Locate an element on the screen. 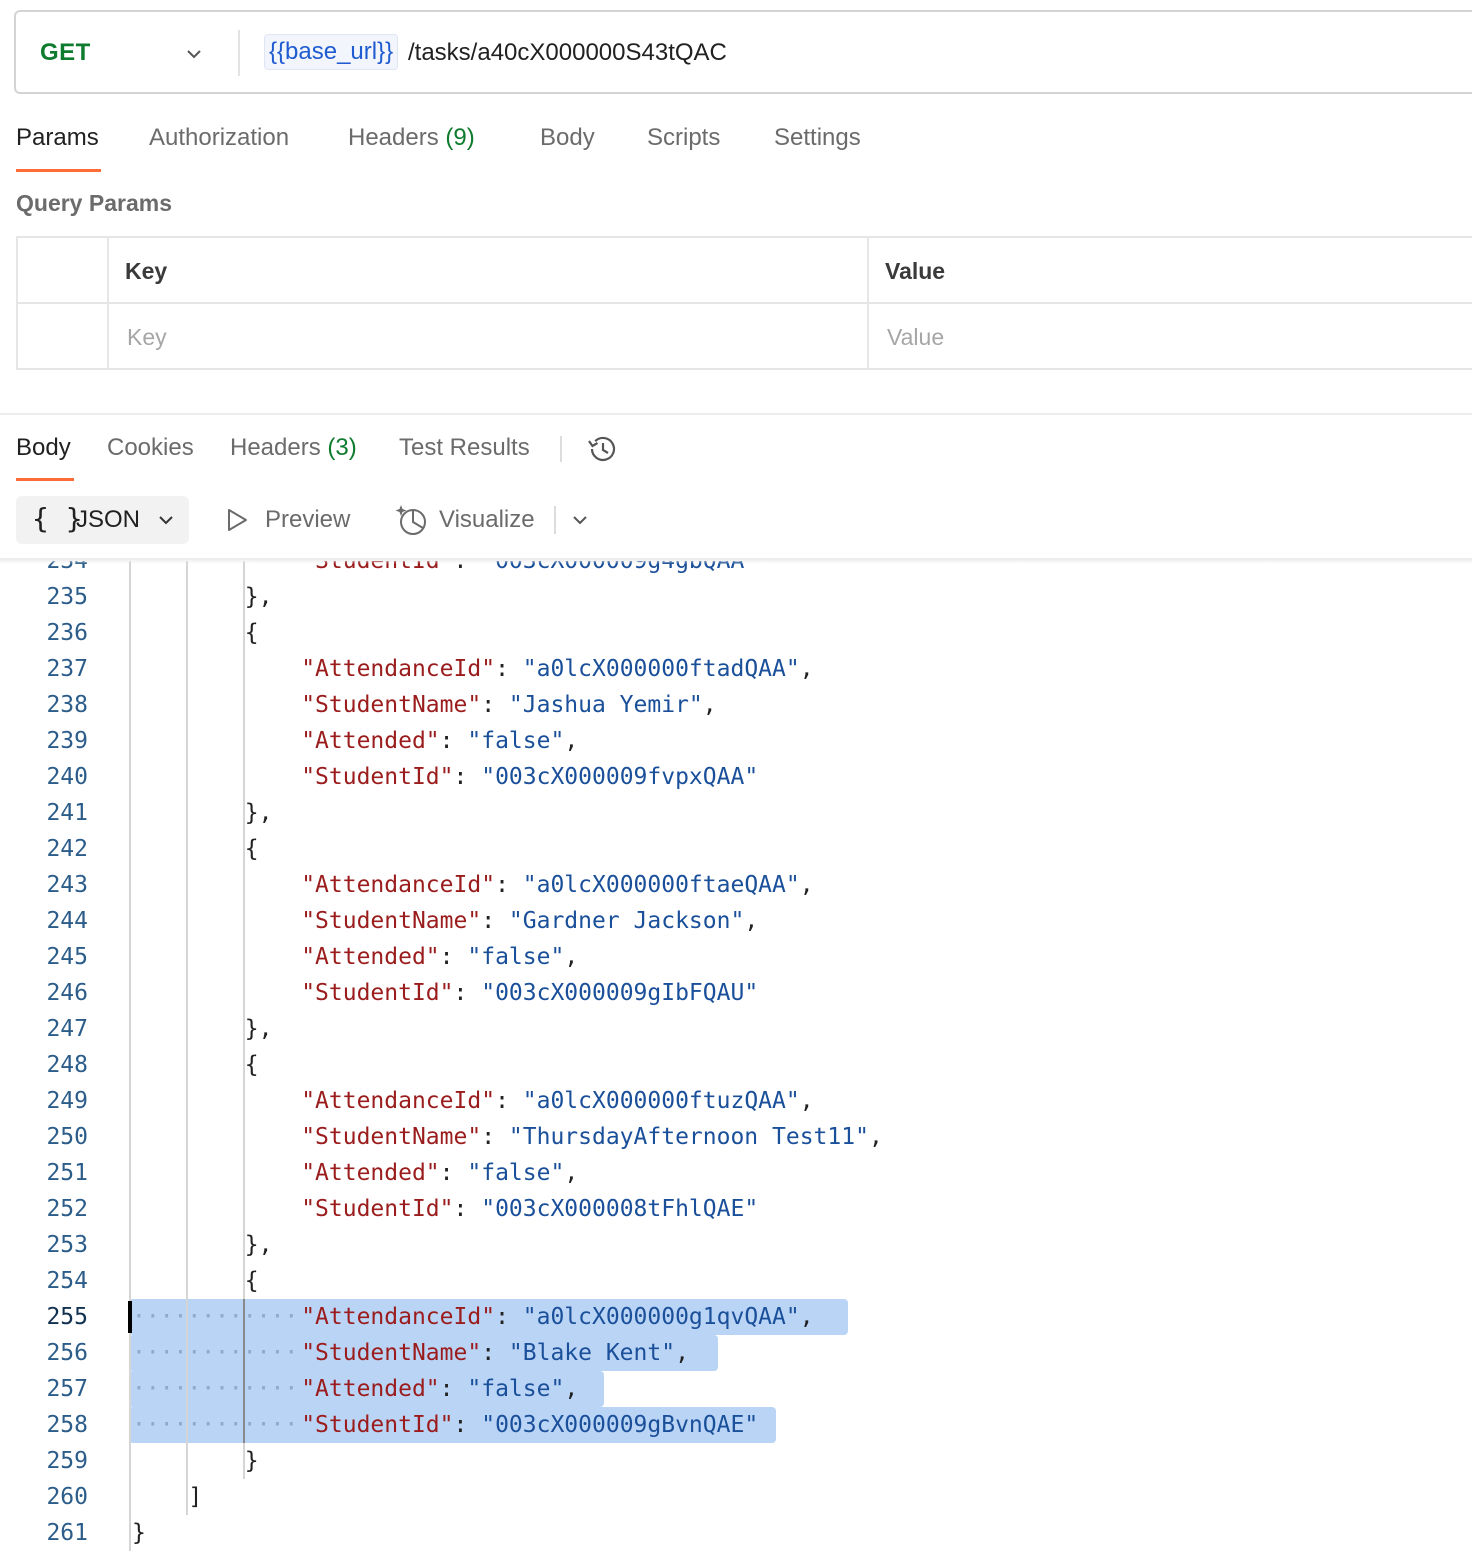 The height and width of the screenshot is (1560, 1472). line-number: 245 is located at coordinates (67, 957).